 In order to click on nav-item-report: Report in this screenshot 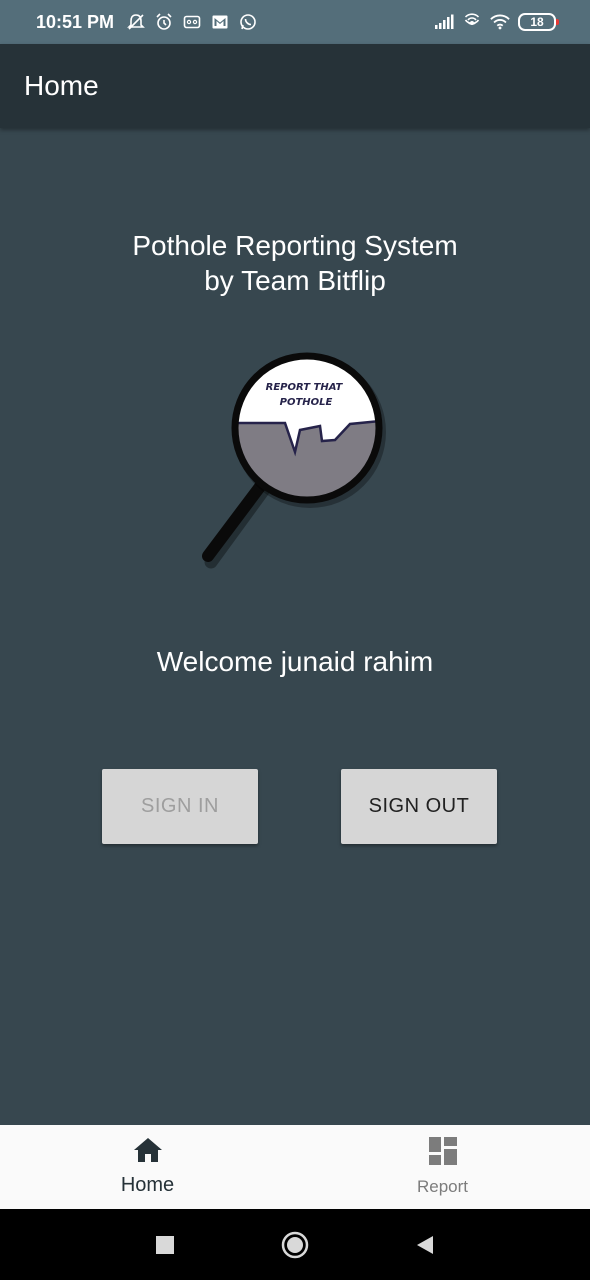, I will do `click(442, 1167)`.